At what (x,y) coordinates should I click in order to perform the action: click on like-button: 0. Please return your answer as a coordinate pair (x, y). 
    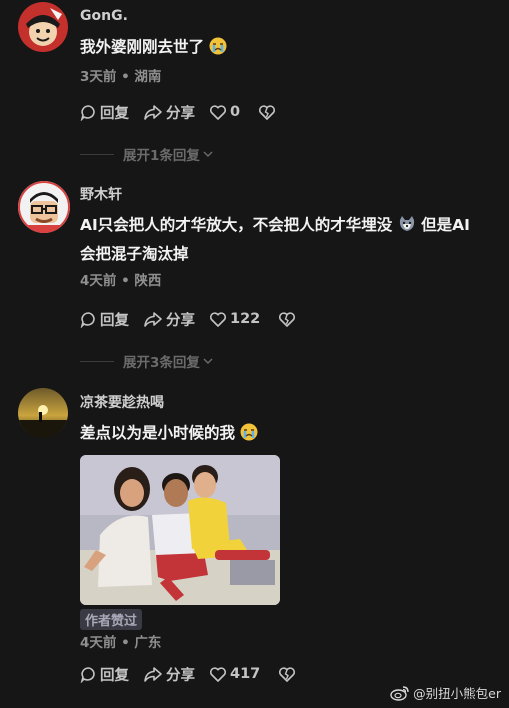
    Looking at the image, I should click on (224, 112).